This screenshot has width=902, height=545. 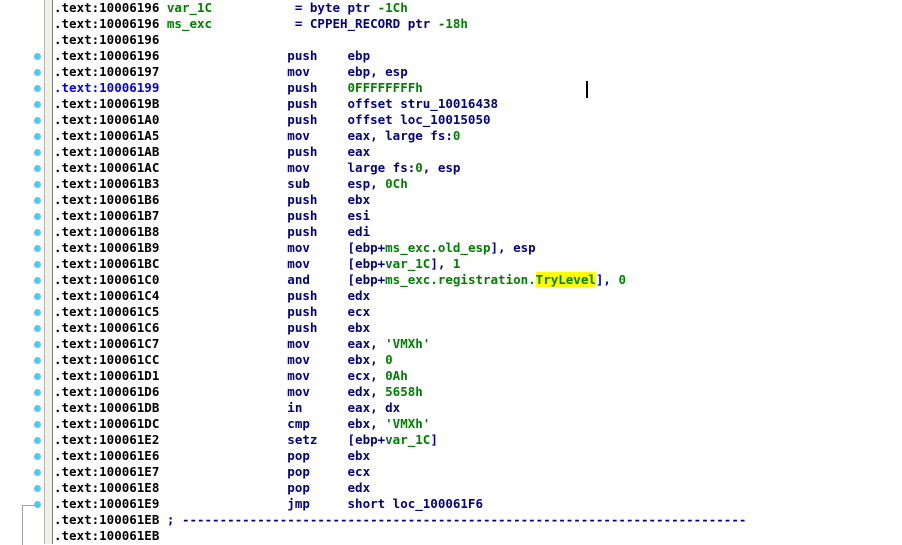 What do you see at coordinates (513, 247) in the screenshot?
I see `instruction-operand: ], esp` at bounding box center [513, 247].